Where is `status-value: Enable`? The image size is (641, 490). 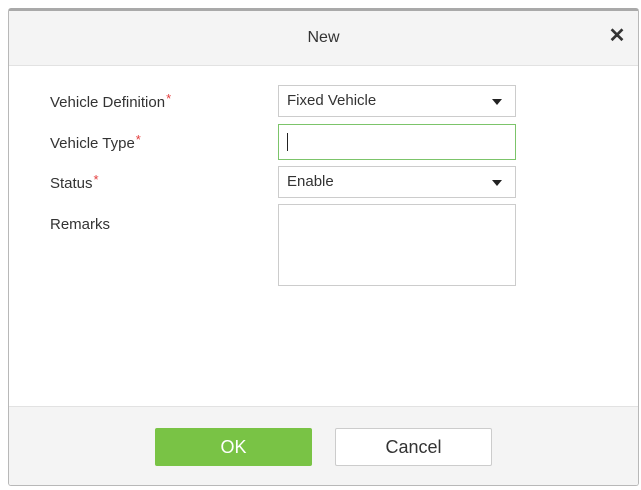 status-value: Enable is located at coordinates (310, 181).